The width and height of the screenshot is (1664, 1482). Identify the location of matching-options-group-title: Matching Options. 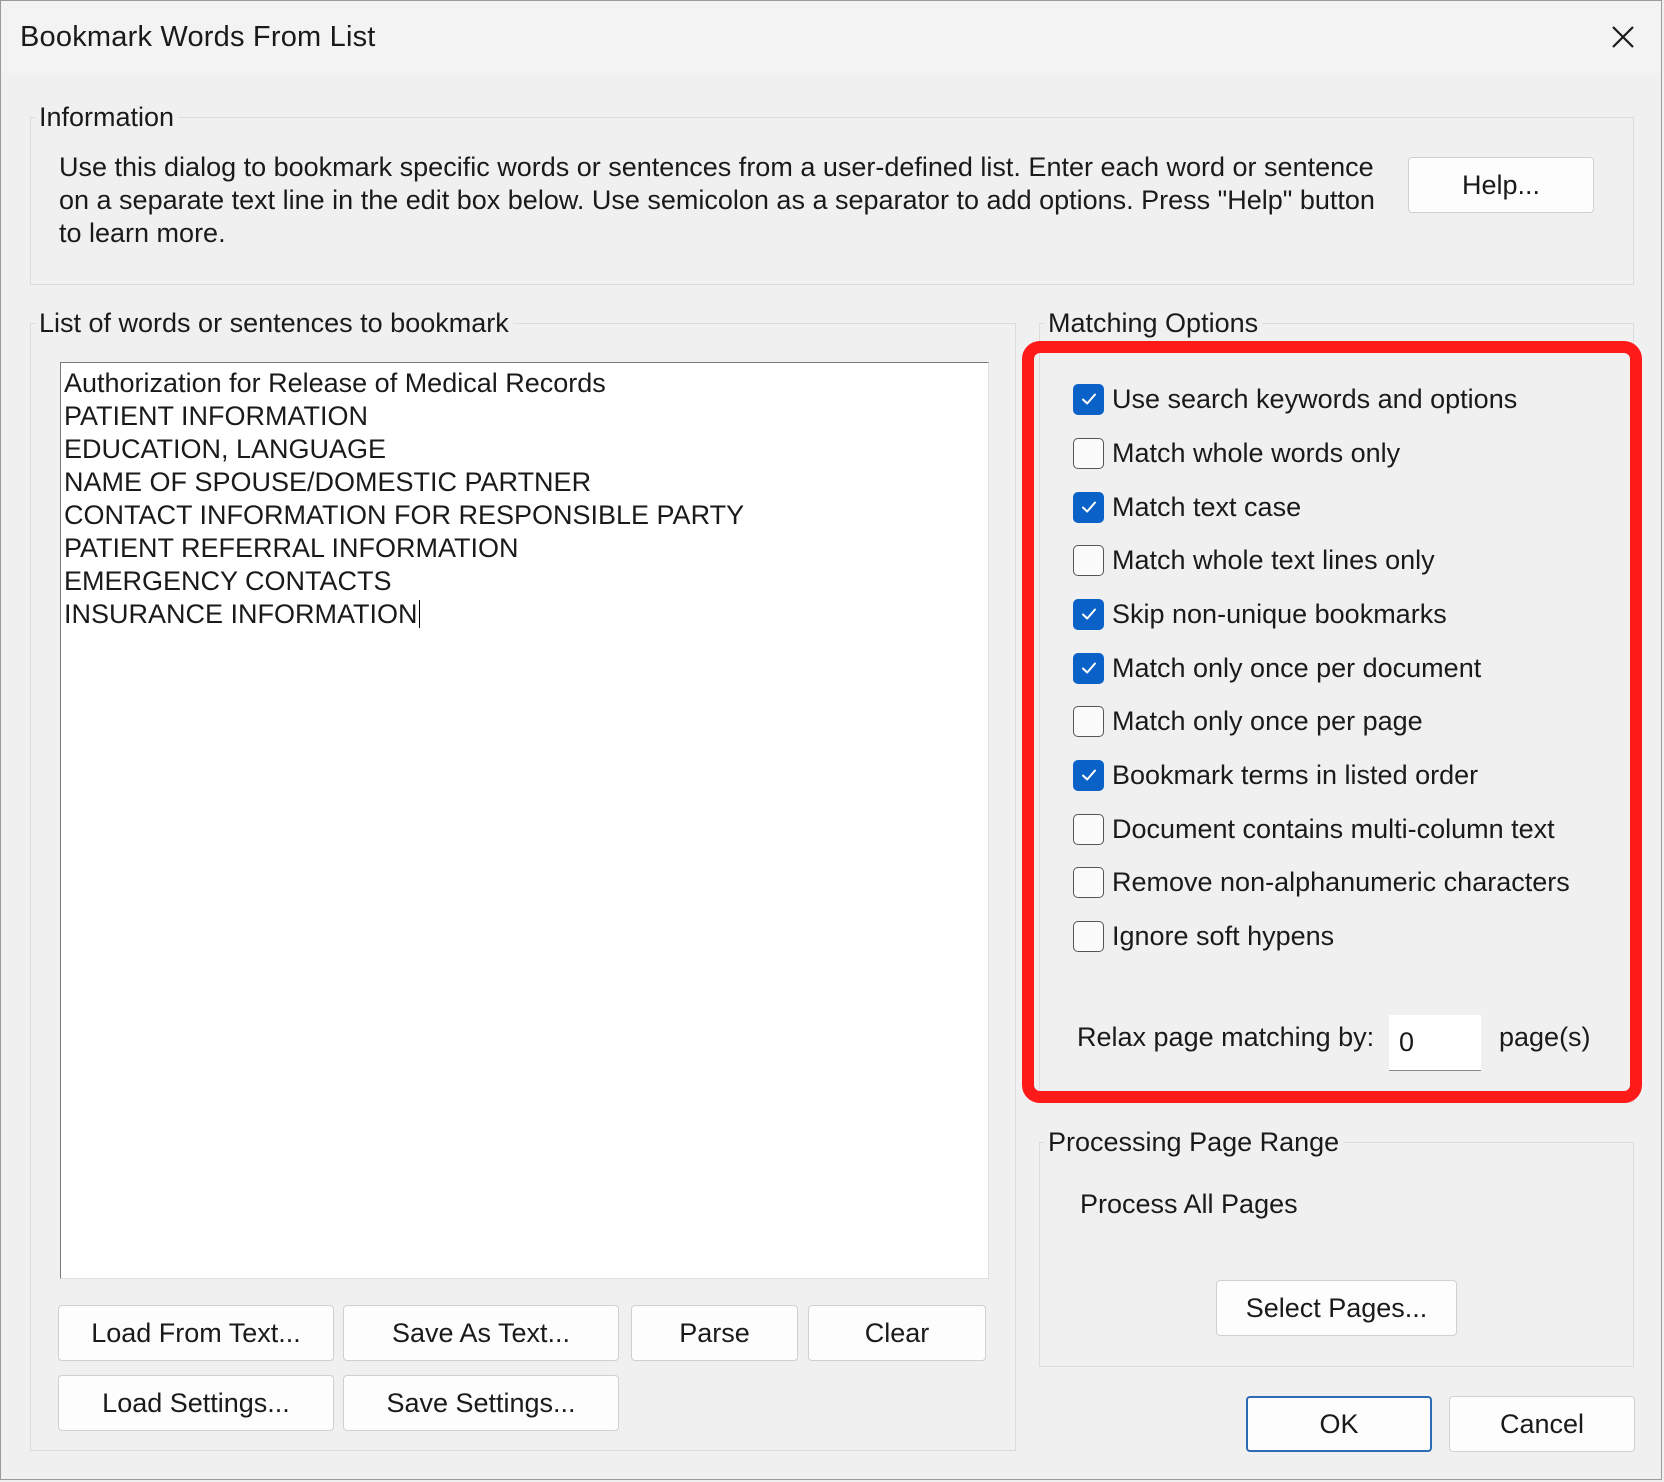
(1153, 323).